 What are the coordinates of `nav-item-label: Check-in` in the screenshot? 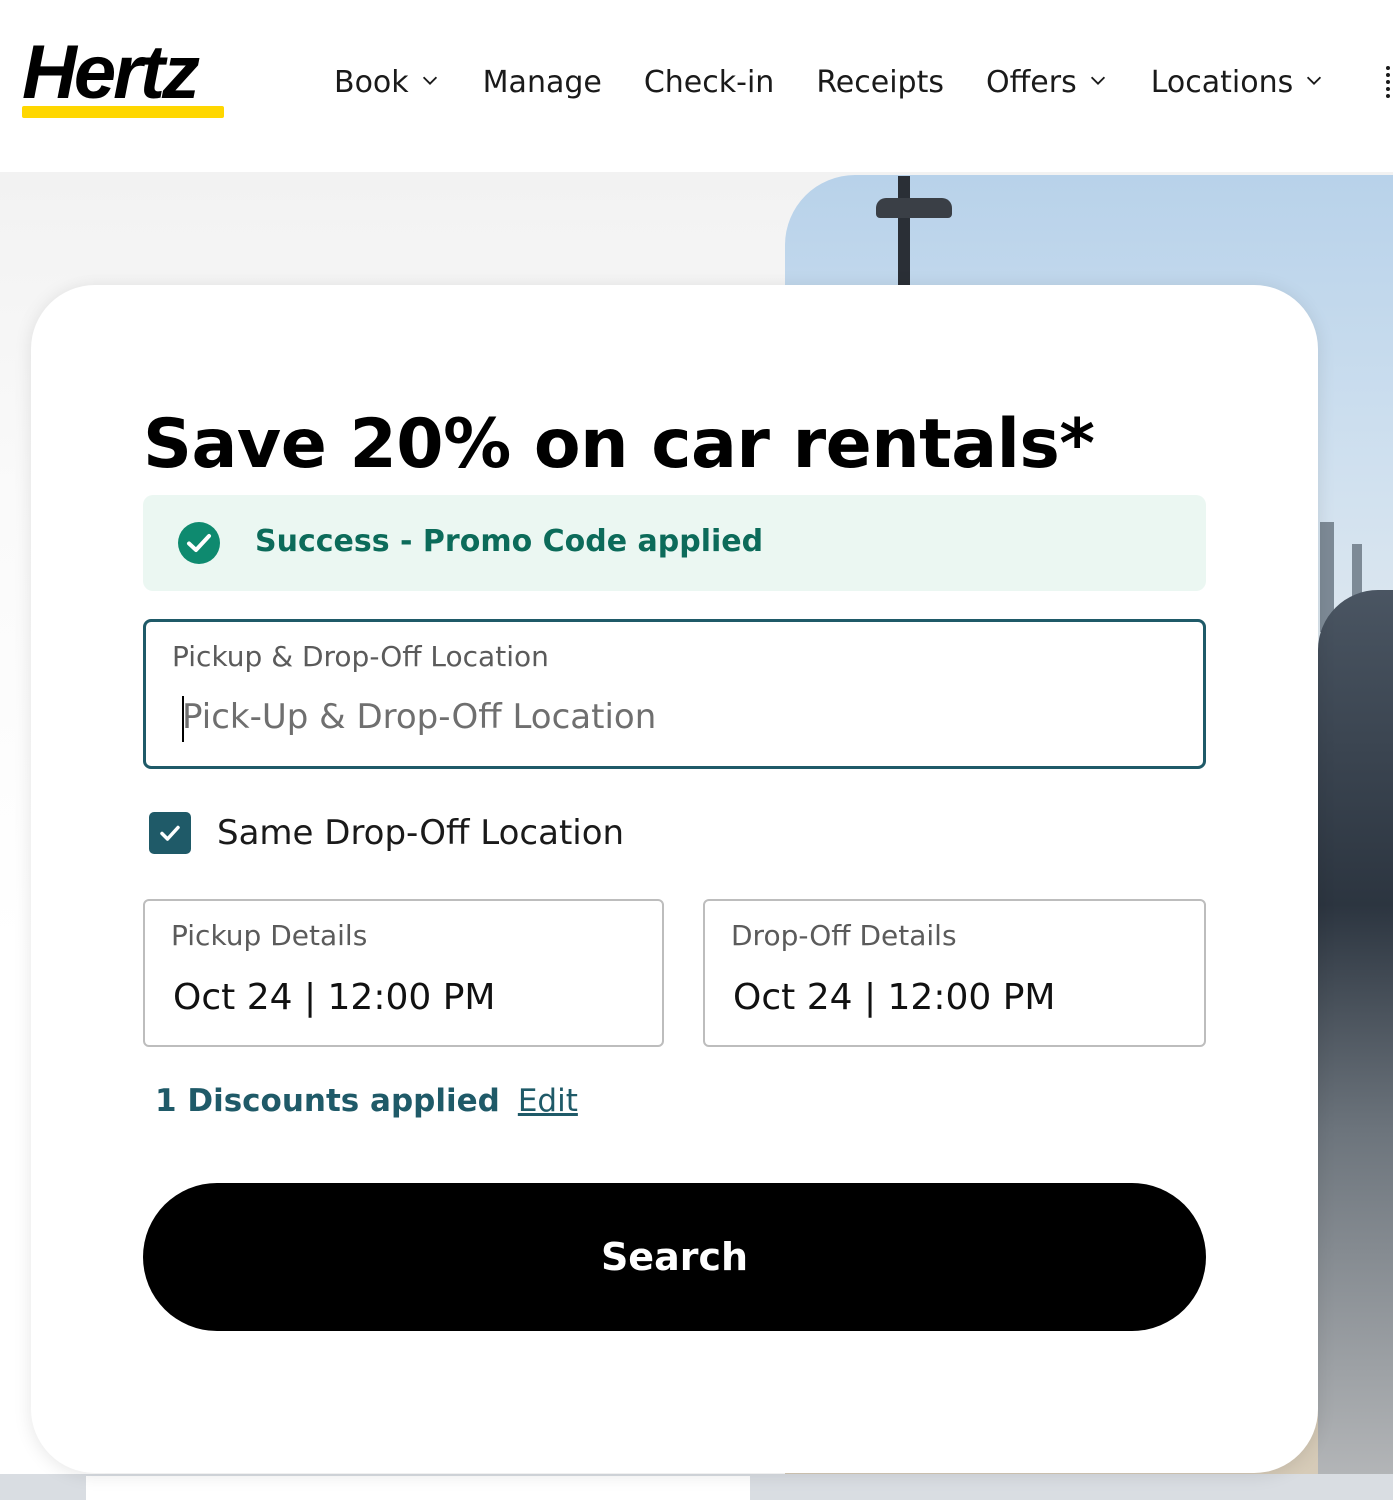 It's located at (709, 82).